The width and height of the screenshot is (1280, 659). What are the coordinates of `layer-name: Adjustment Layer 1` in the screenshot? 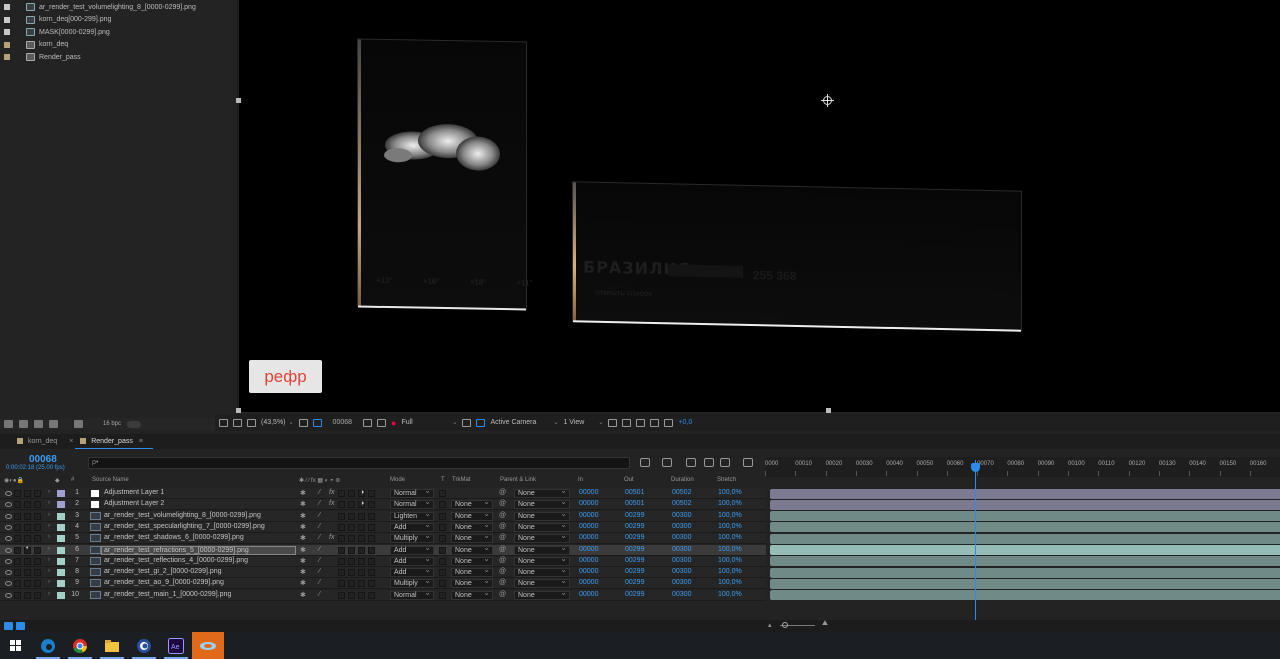 It's located at (134, 492).